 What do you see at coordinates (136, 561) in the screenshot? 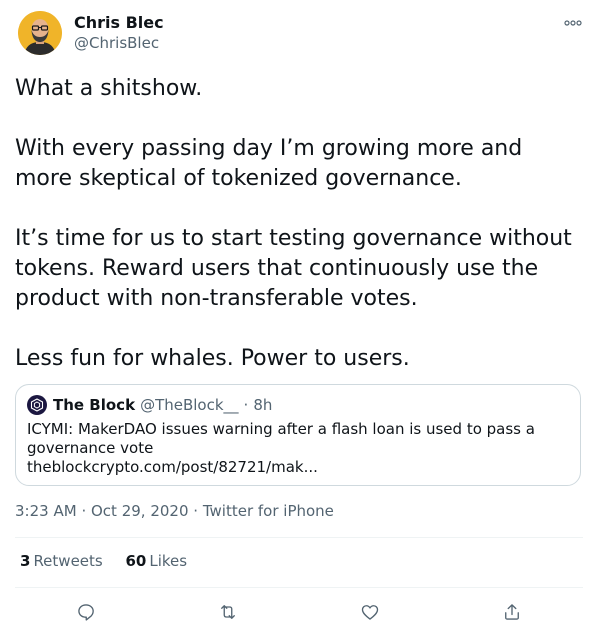
I see `likes-count: 60` at bounding box center [136, 561].